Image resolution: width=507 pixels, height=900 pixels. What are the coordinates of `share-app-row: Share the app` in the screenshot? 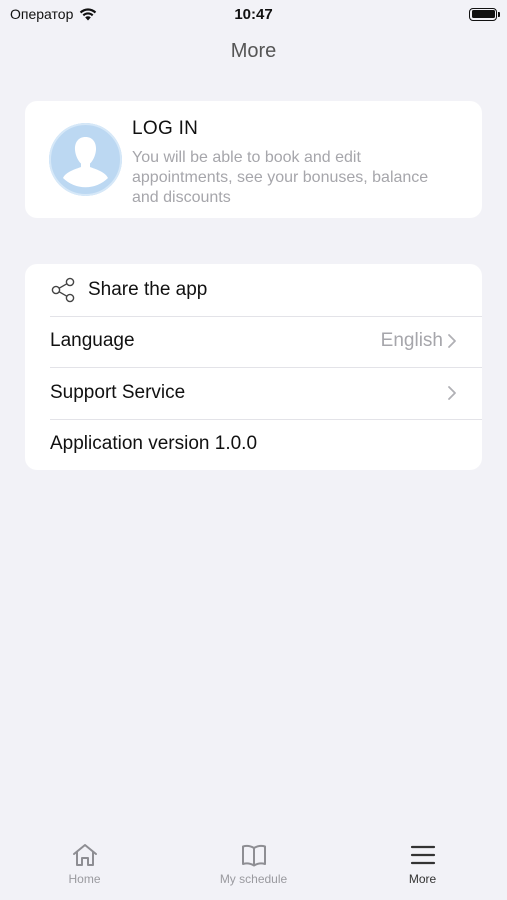 It's located at (253, 290).